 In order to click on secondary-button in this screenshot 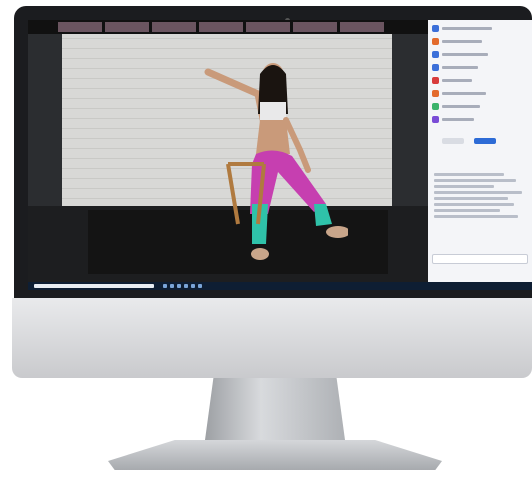, I will do `click(453, 141)`.